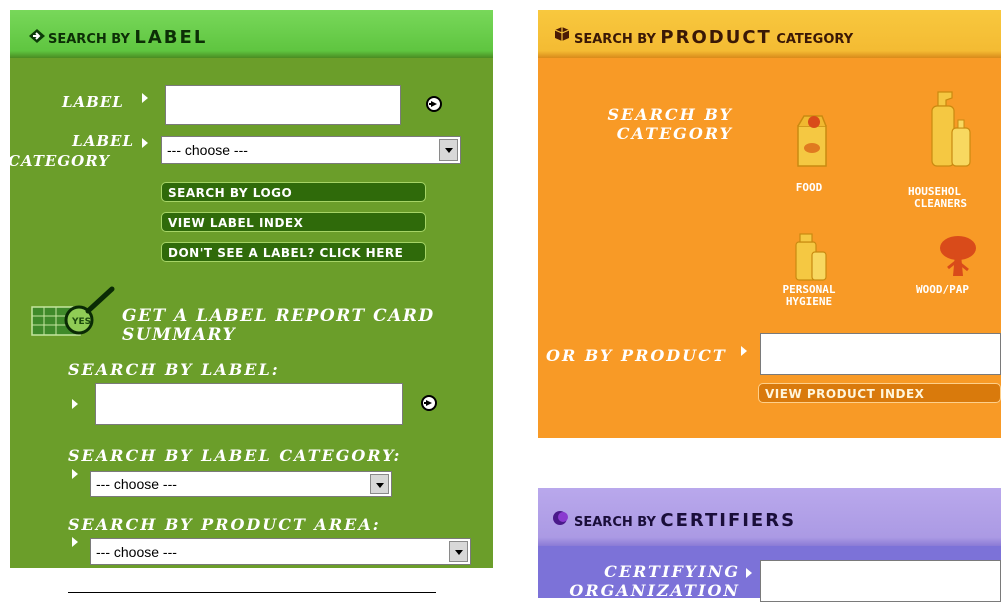  What do you see at coordinates (251, 34) in the screenshot?
I see `label-panel-header: SEARCH BY LABEL` at bounding box center [251, 34].